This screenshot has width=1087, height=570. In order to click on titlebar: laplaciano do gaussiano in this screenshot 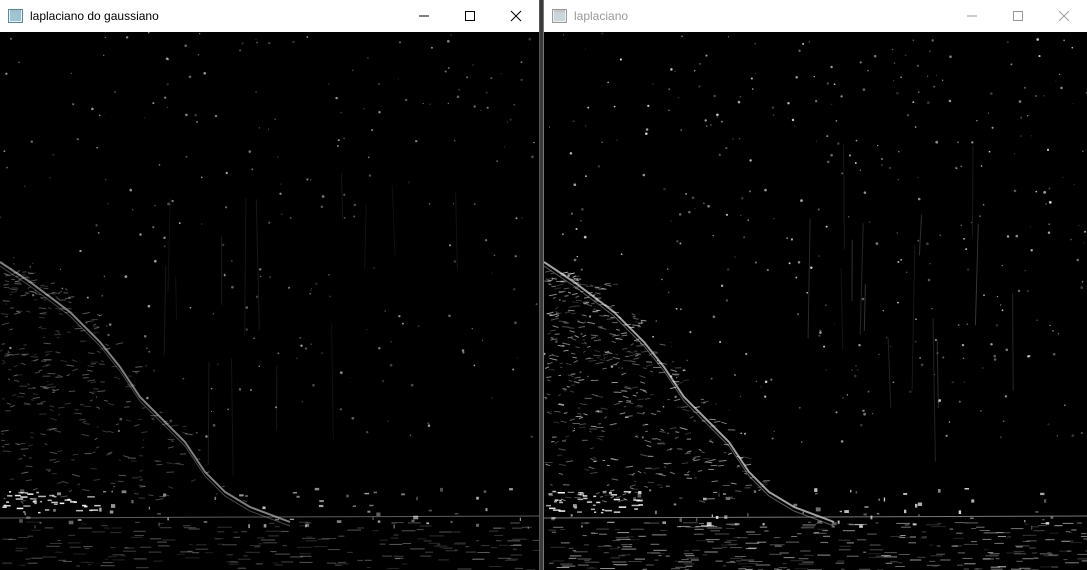, I will do `click(269, 16)`.